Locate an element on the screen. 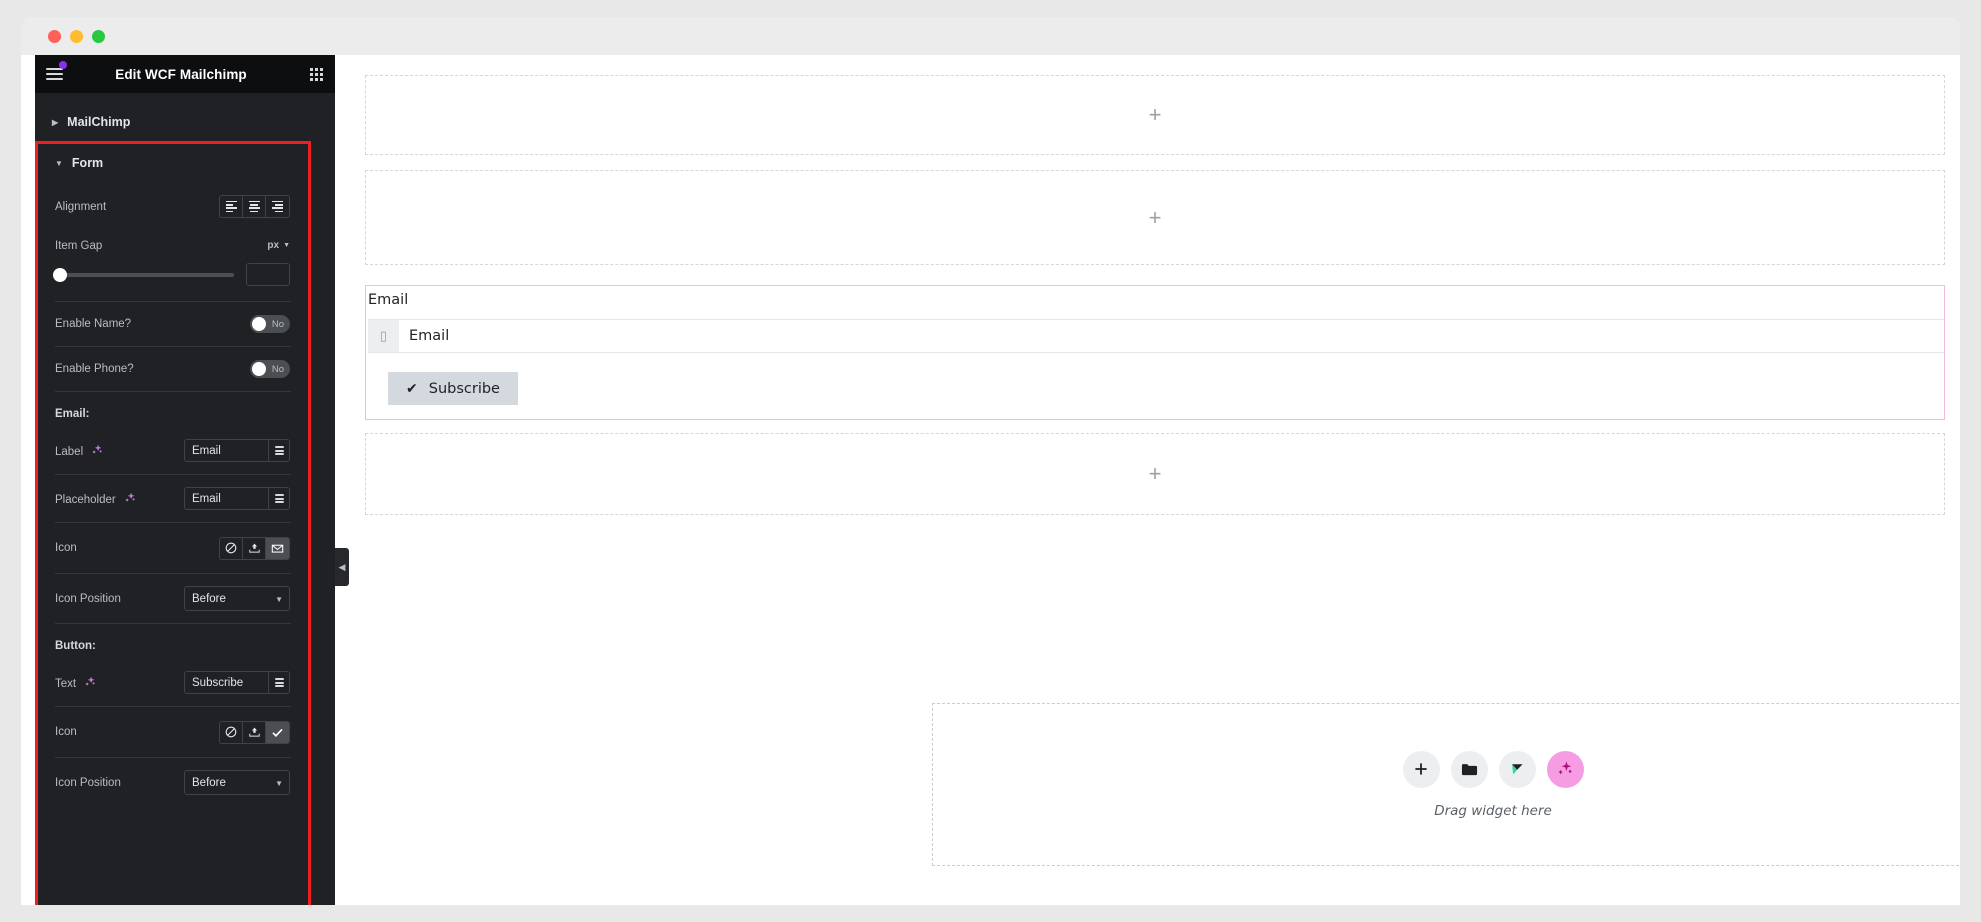 The width and height of the screenshot is (1981, 922). control-alignment: Alignment is located at coordinates (173, 206).